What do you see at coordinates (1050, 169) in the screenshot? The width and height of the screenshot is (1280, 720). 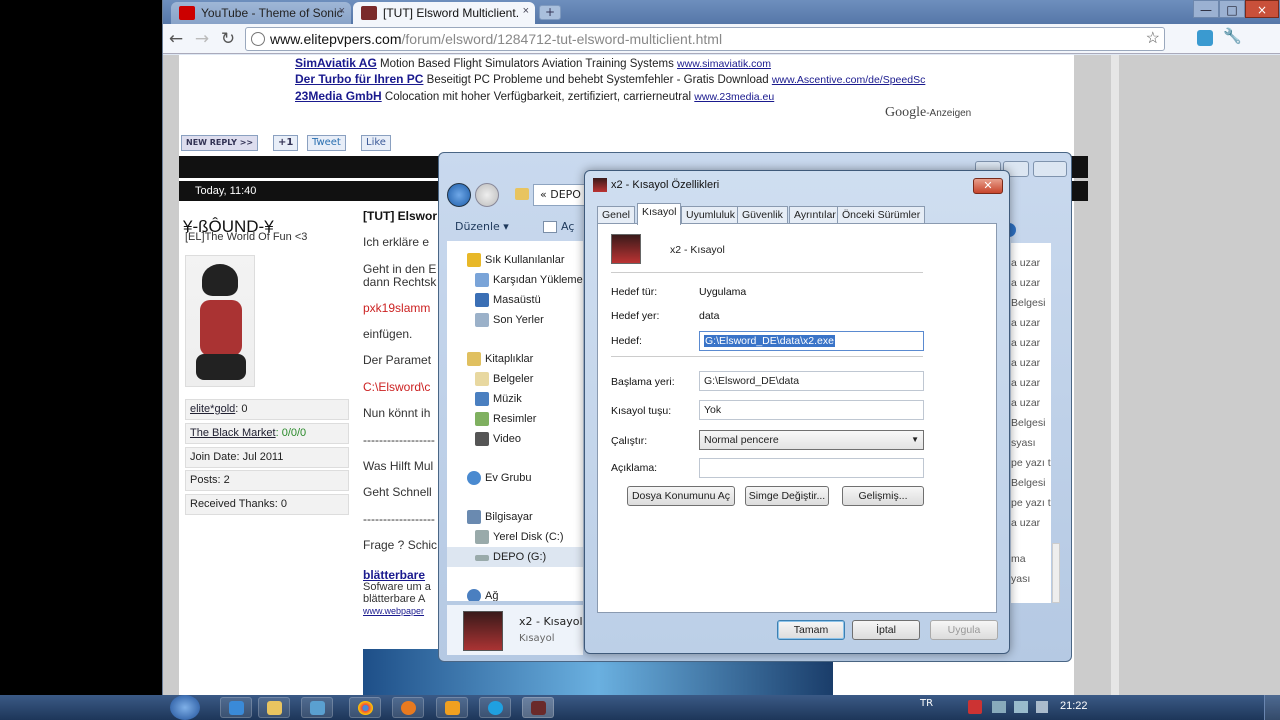 I see `explorer-close-button` at bounding box center [1050, 169].